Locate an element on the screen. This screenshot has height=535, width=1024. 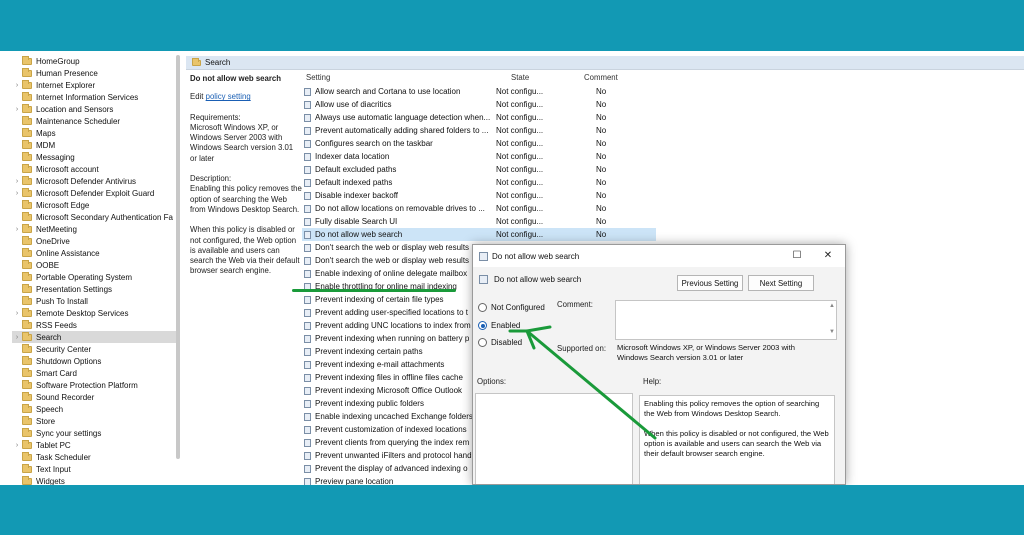
next-setting-button: Next Setting is located at coordinates (781, 283).